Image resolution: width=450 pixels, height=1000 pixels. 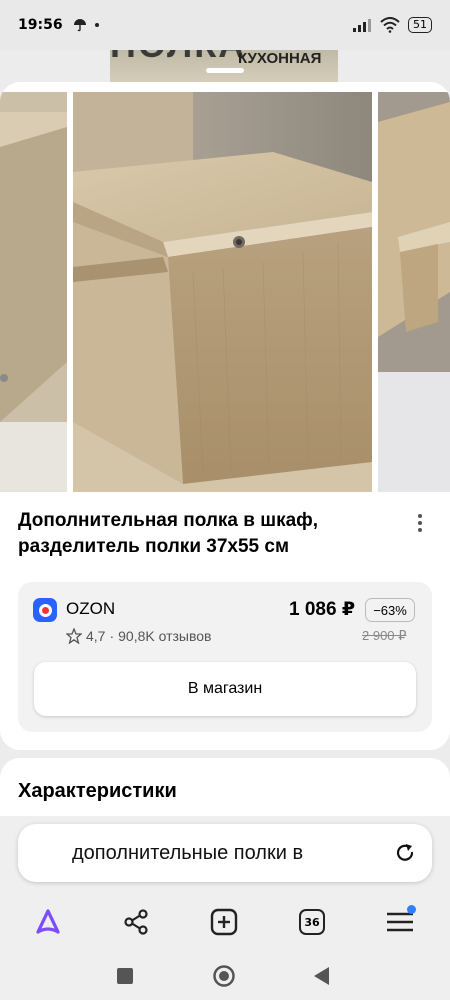 What do you see at coordinates (136, 922) in the screenshot?
I see `share-icon` at bounding box center [136, 922].